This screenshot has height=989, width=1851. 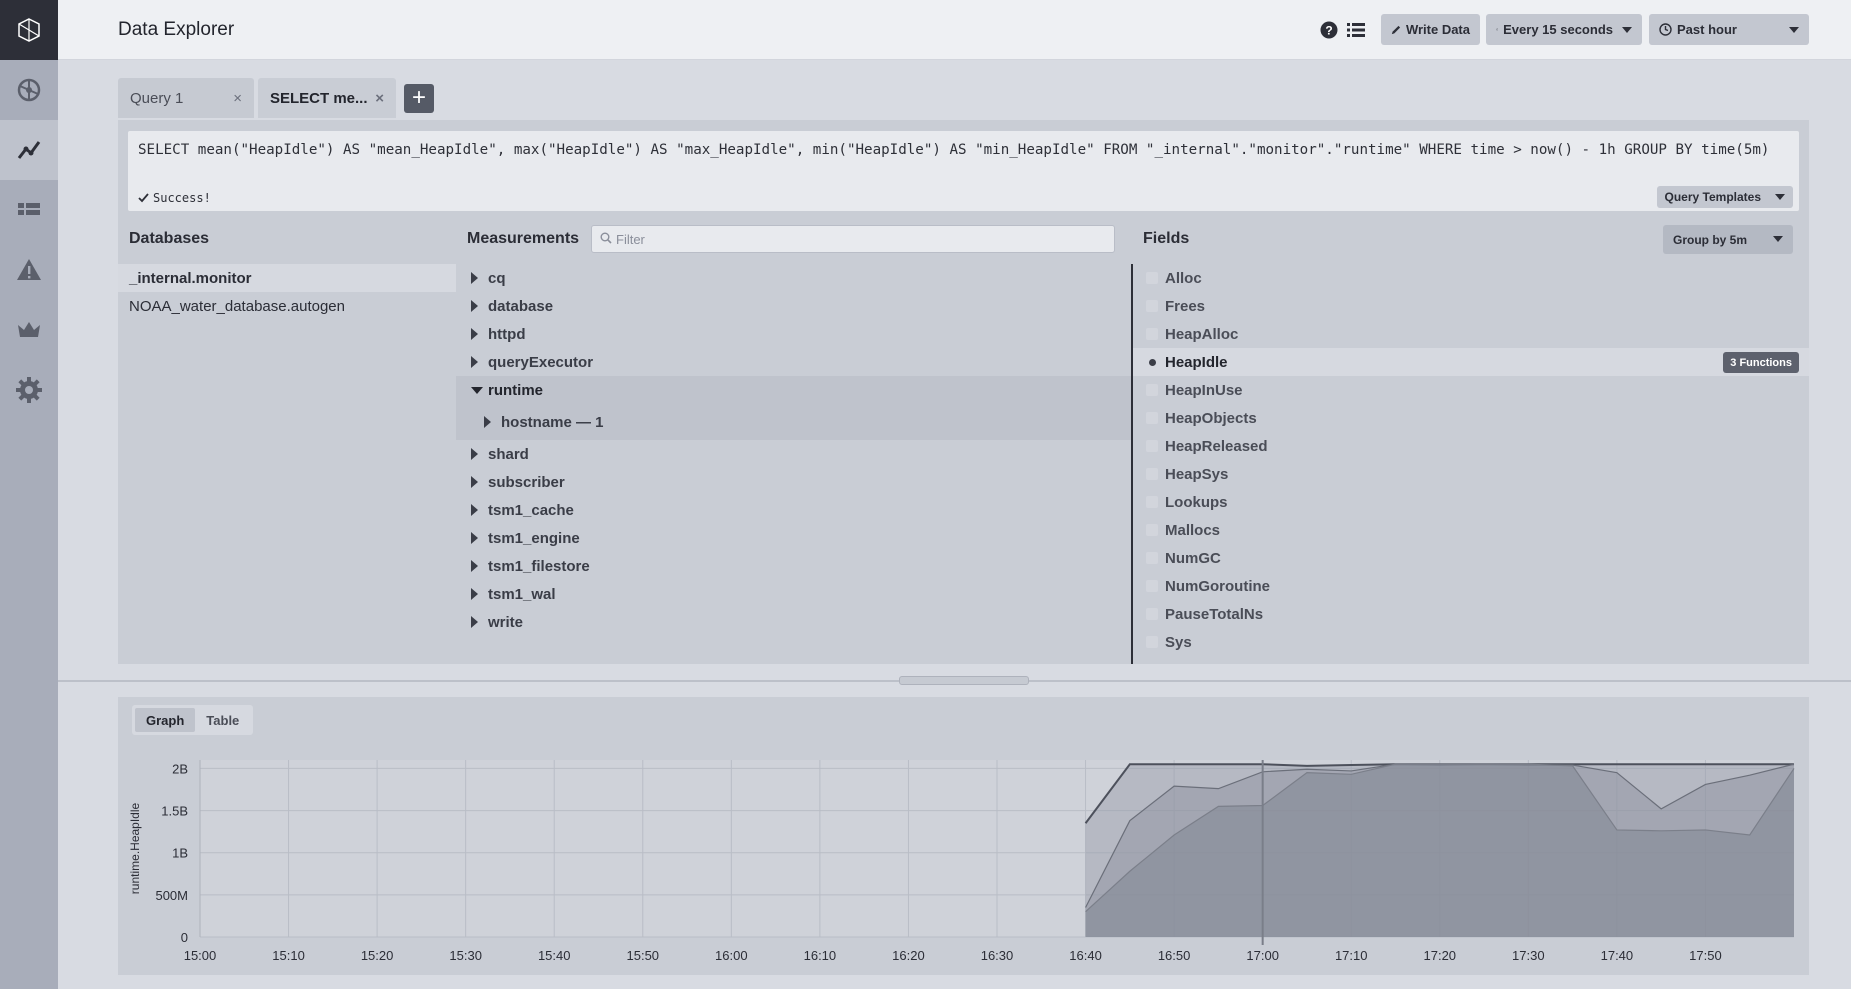 What do you see at coordinates (1528, 955) in the screenshot?
I see `x-tick-label: 17:30` at bounding box center [1528, 955].